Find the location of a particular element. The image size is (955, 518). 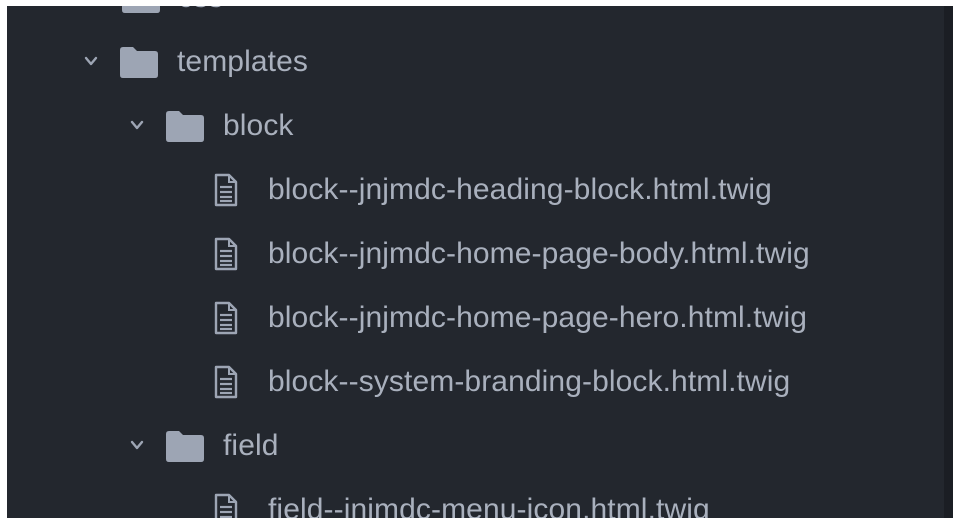

tree-file-label: block--system-branding-block.html.twig is located at coordinates (529, 381).